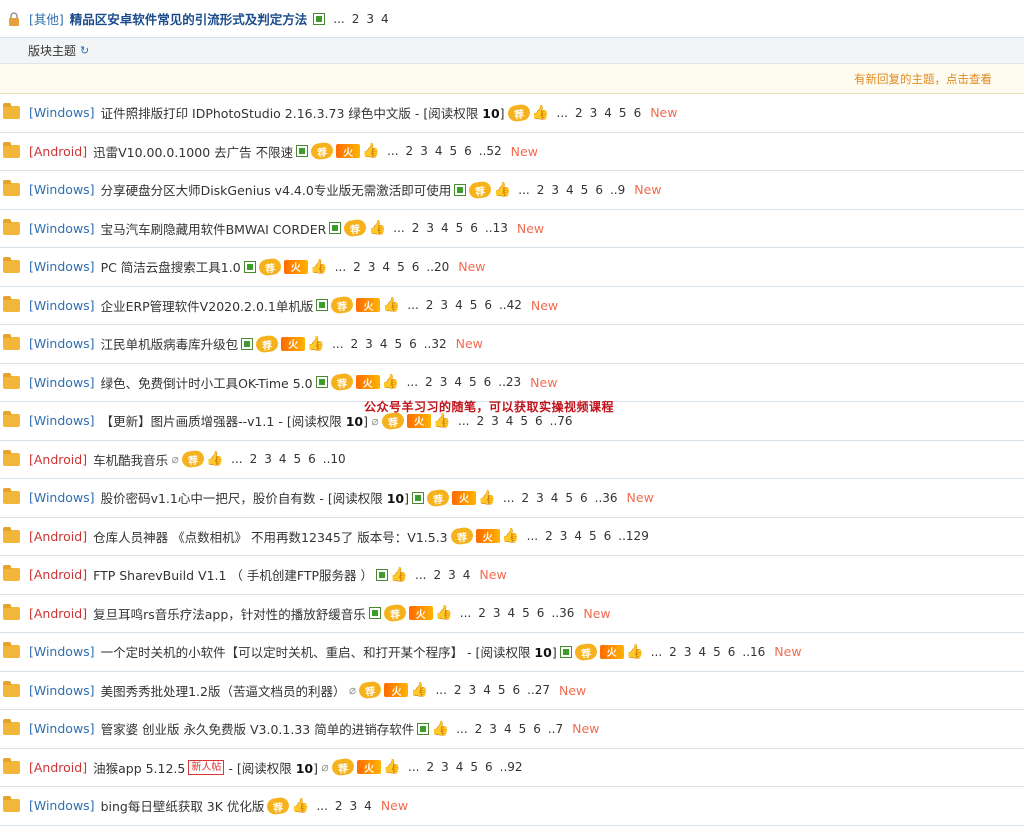 This screenshot has height=826, width=1024. I want to click on thread-title: 分享硬盘分区大师DiskGenius v4.4.0专业版无需激活即可使用, so click(276, 189).